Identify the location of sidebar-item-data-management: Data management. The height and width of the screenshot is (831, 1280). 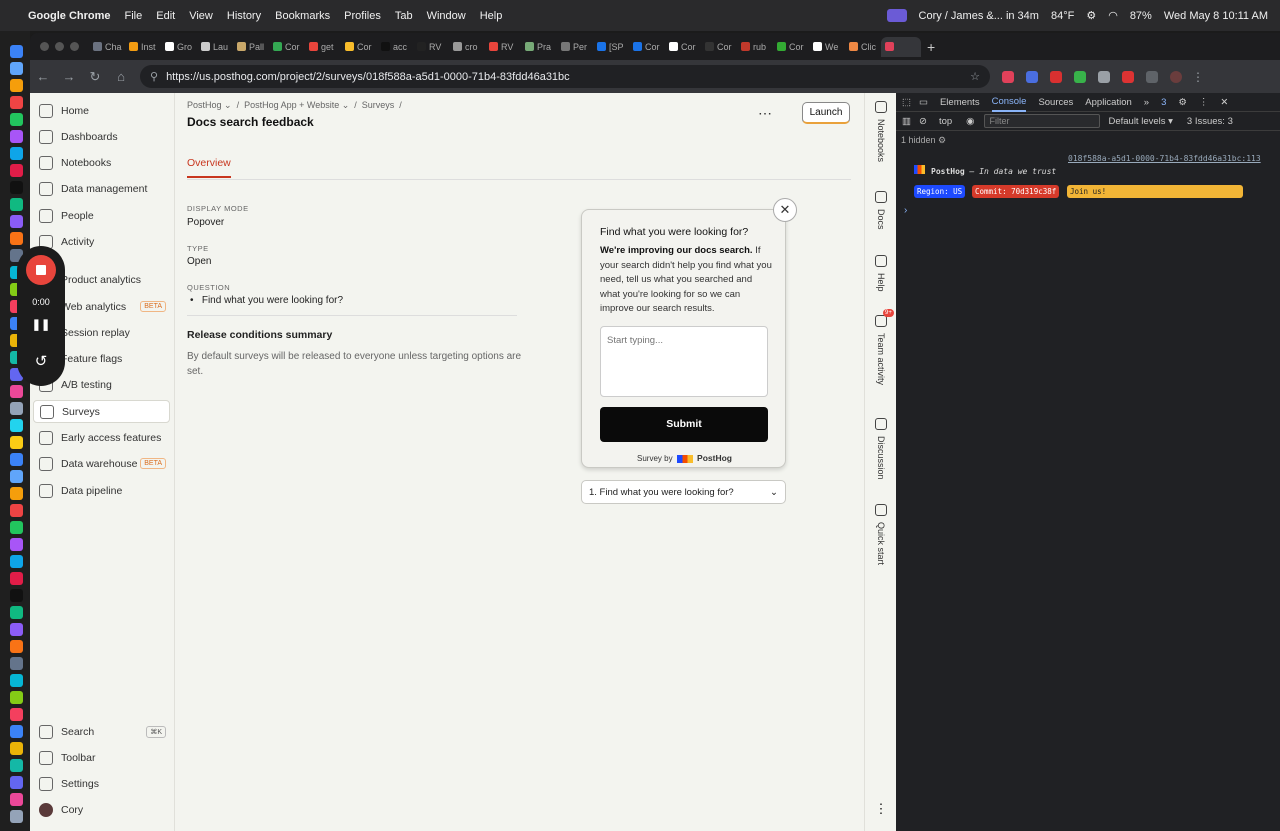
(101, 188).